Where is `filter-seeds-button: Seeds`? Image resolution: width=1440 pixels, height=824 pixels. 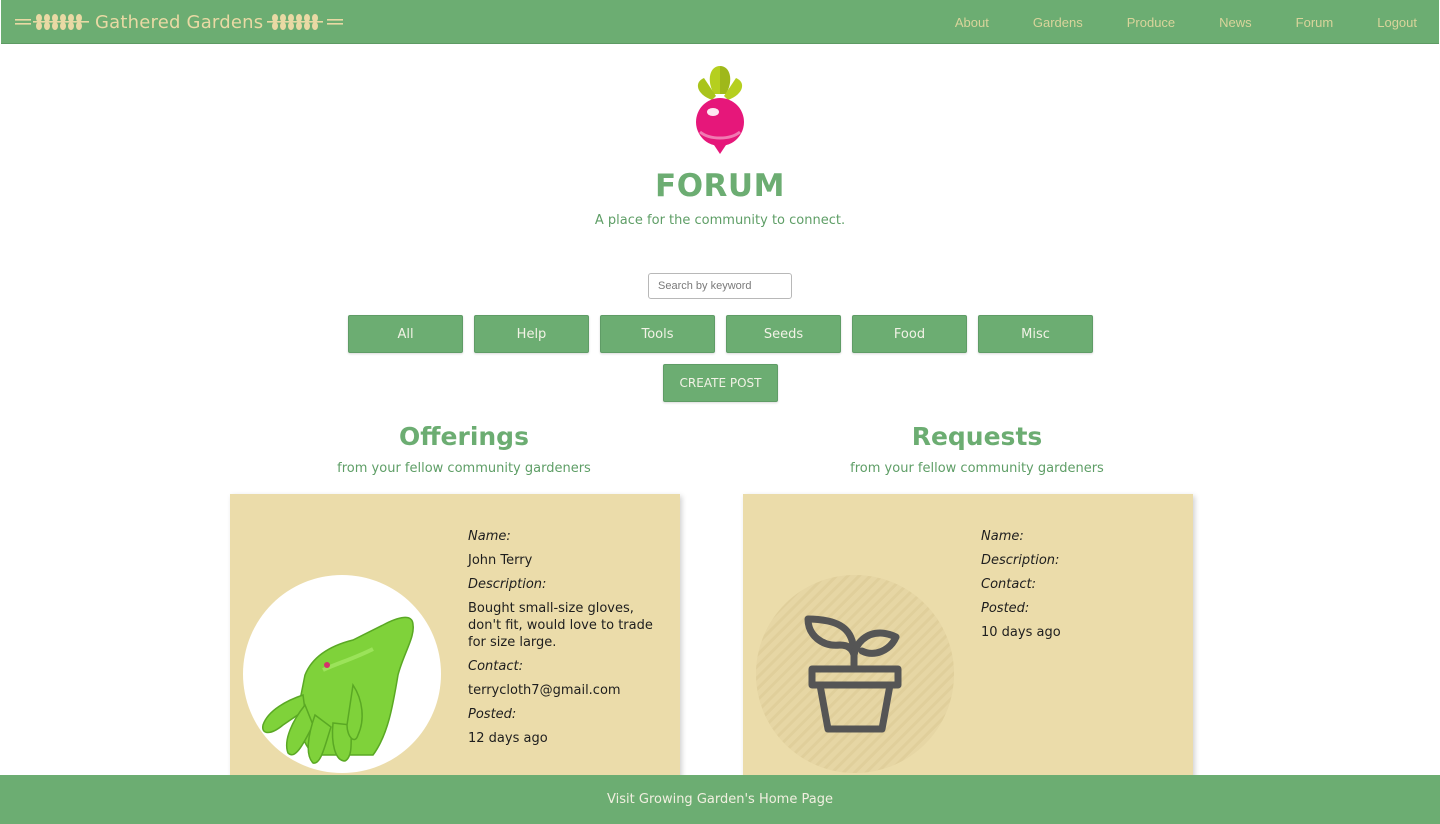
filter-seeds-button: Seeds is located at coordinates (783, 334).